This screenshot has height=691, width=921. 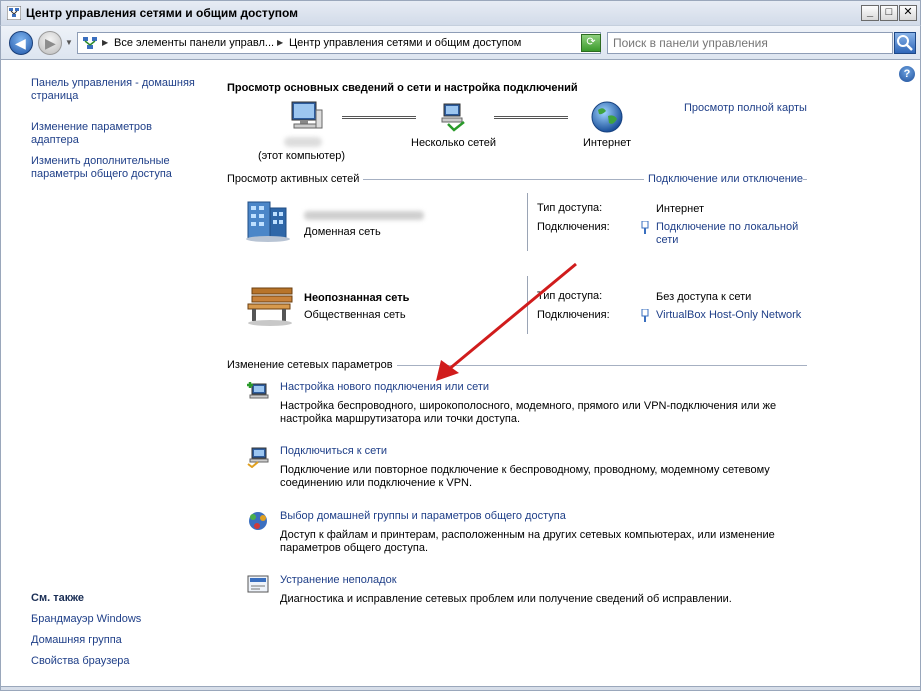 What do you see at coordinates (384, 387) in the screenshot?
I see `task-link-new-connection: Настройка нового подключения или сети` at bounding box center [384, 387].